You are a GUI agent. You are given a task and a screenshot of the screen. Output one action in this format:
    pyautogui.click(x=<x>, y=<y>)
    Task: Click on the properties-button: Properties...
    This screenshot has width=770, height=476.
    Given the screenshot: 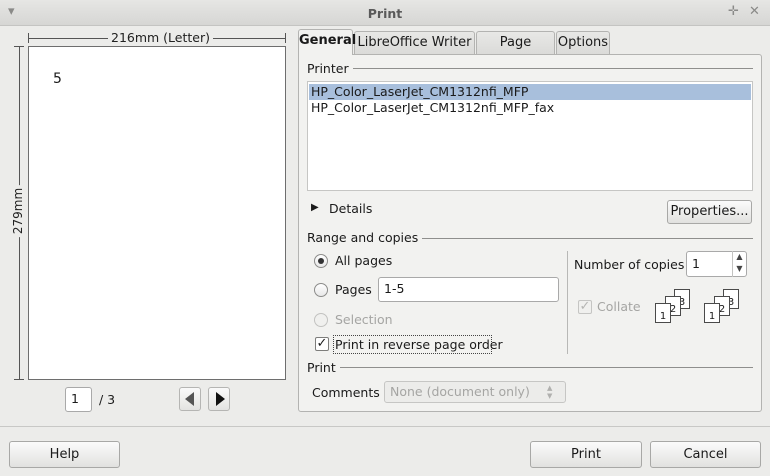 What is the action you would take?
    pyautogui.click(x=709, y=212)
    